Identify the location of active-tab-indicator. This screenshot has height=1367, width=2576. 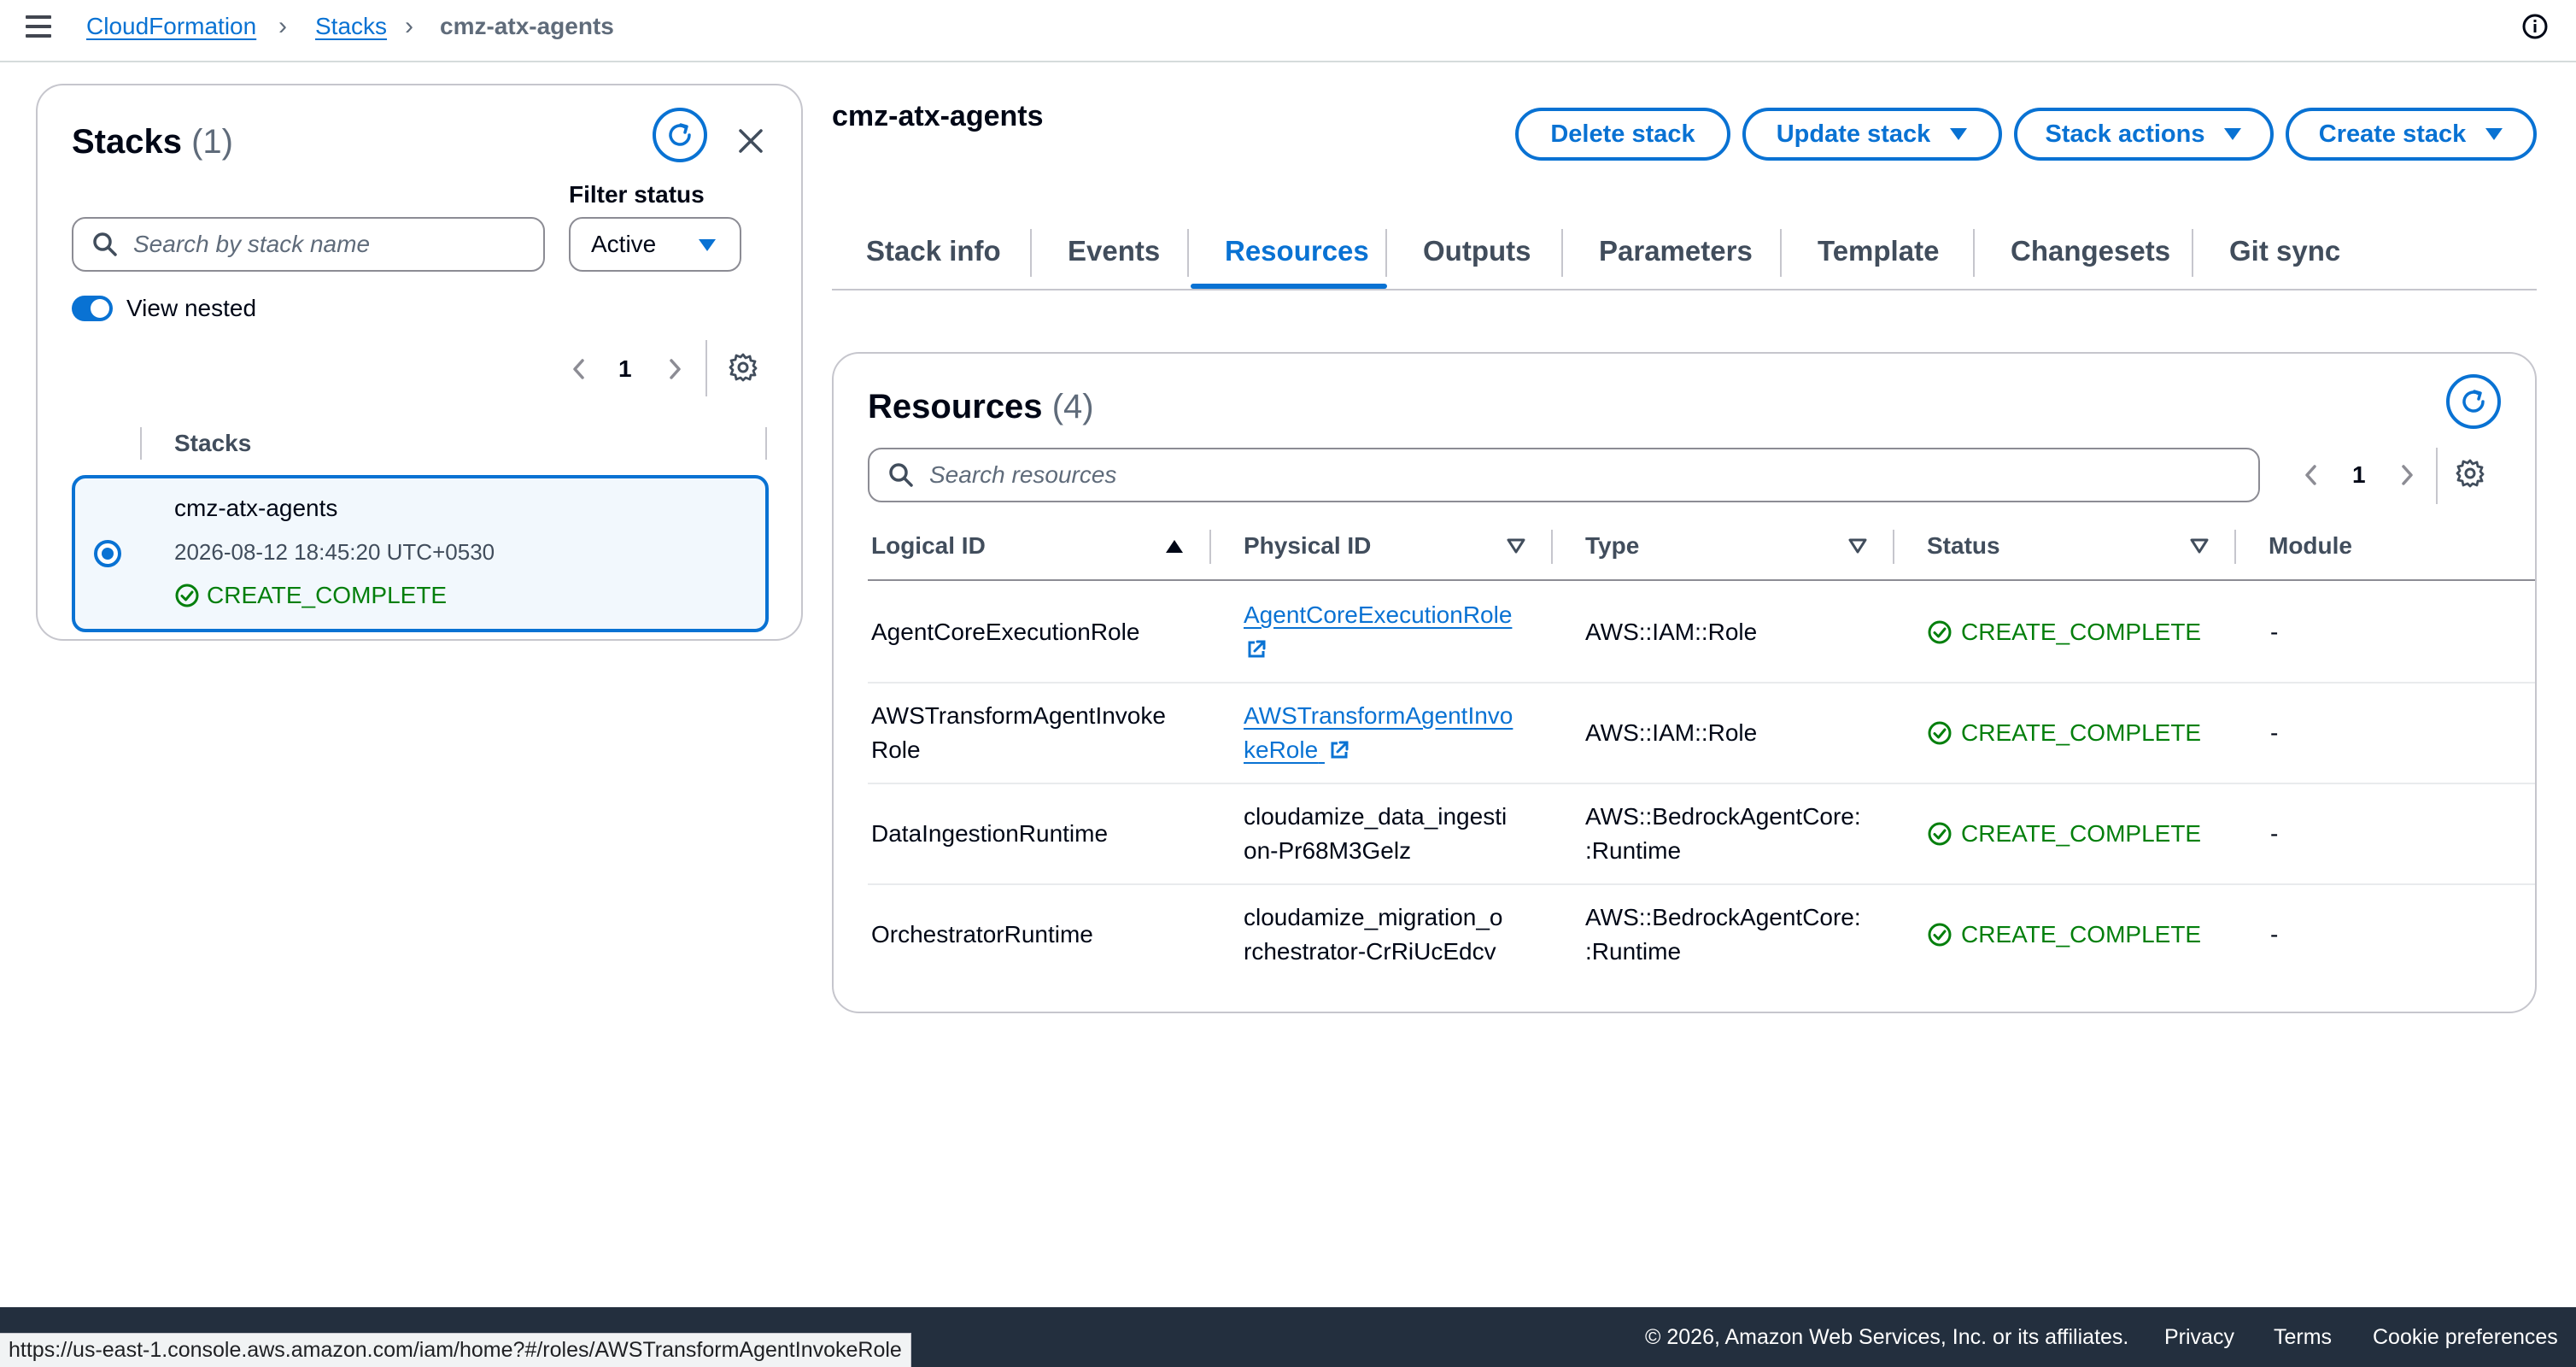
(1289, 286).